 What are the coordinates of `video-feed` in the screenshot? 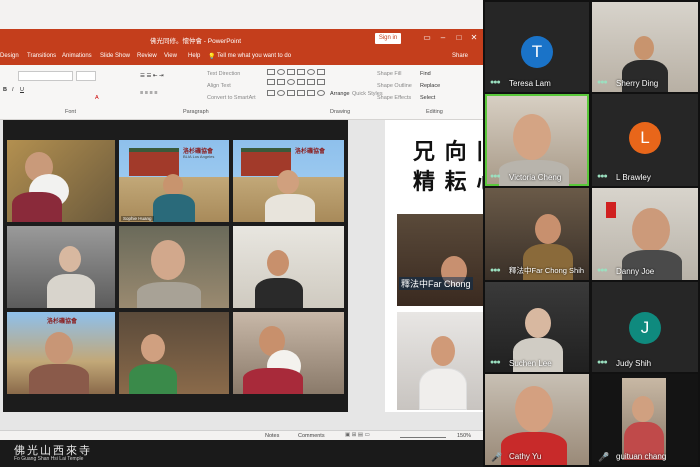 It's located at (644, 419).